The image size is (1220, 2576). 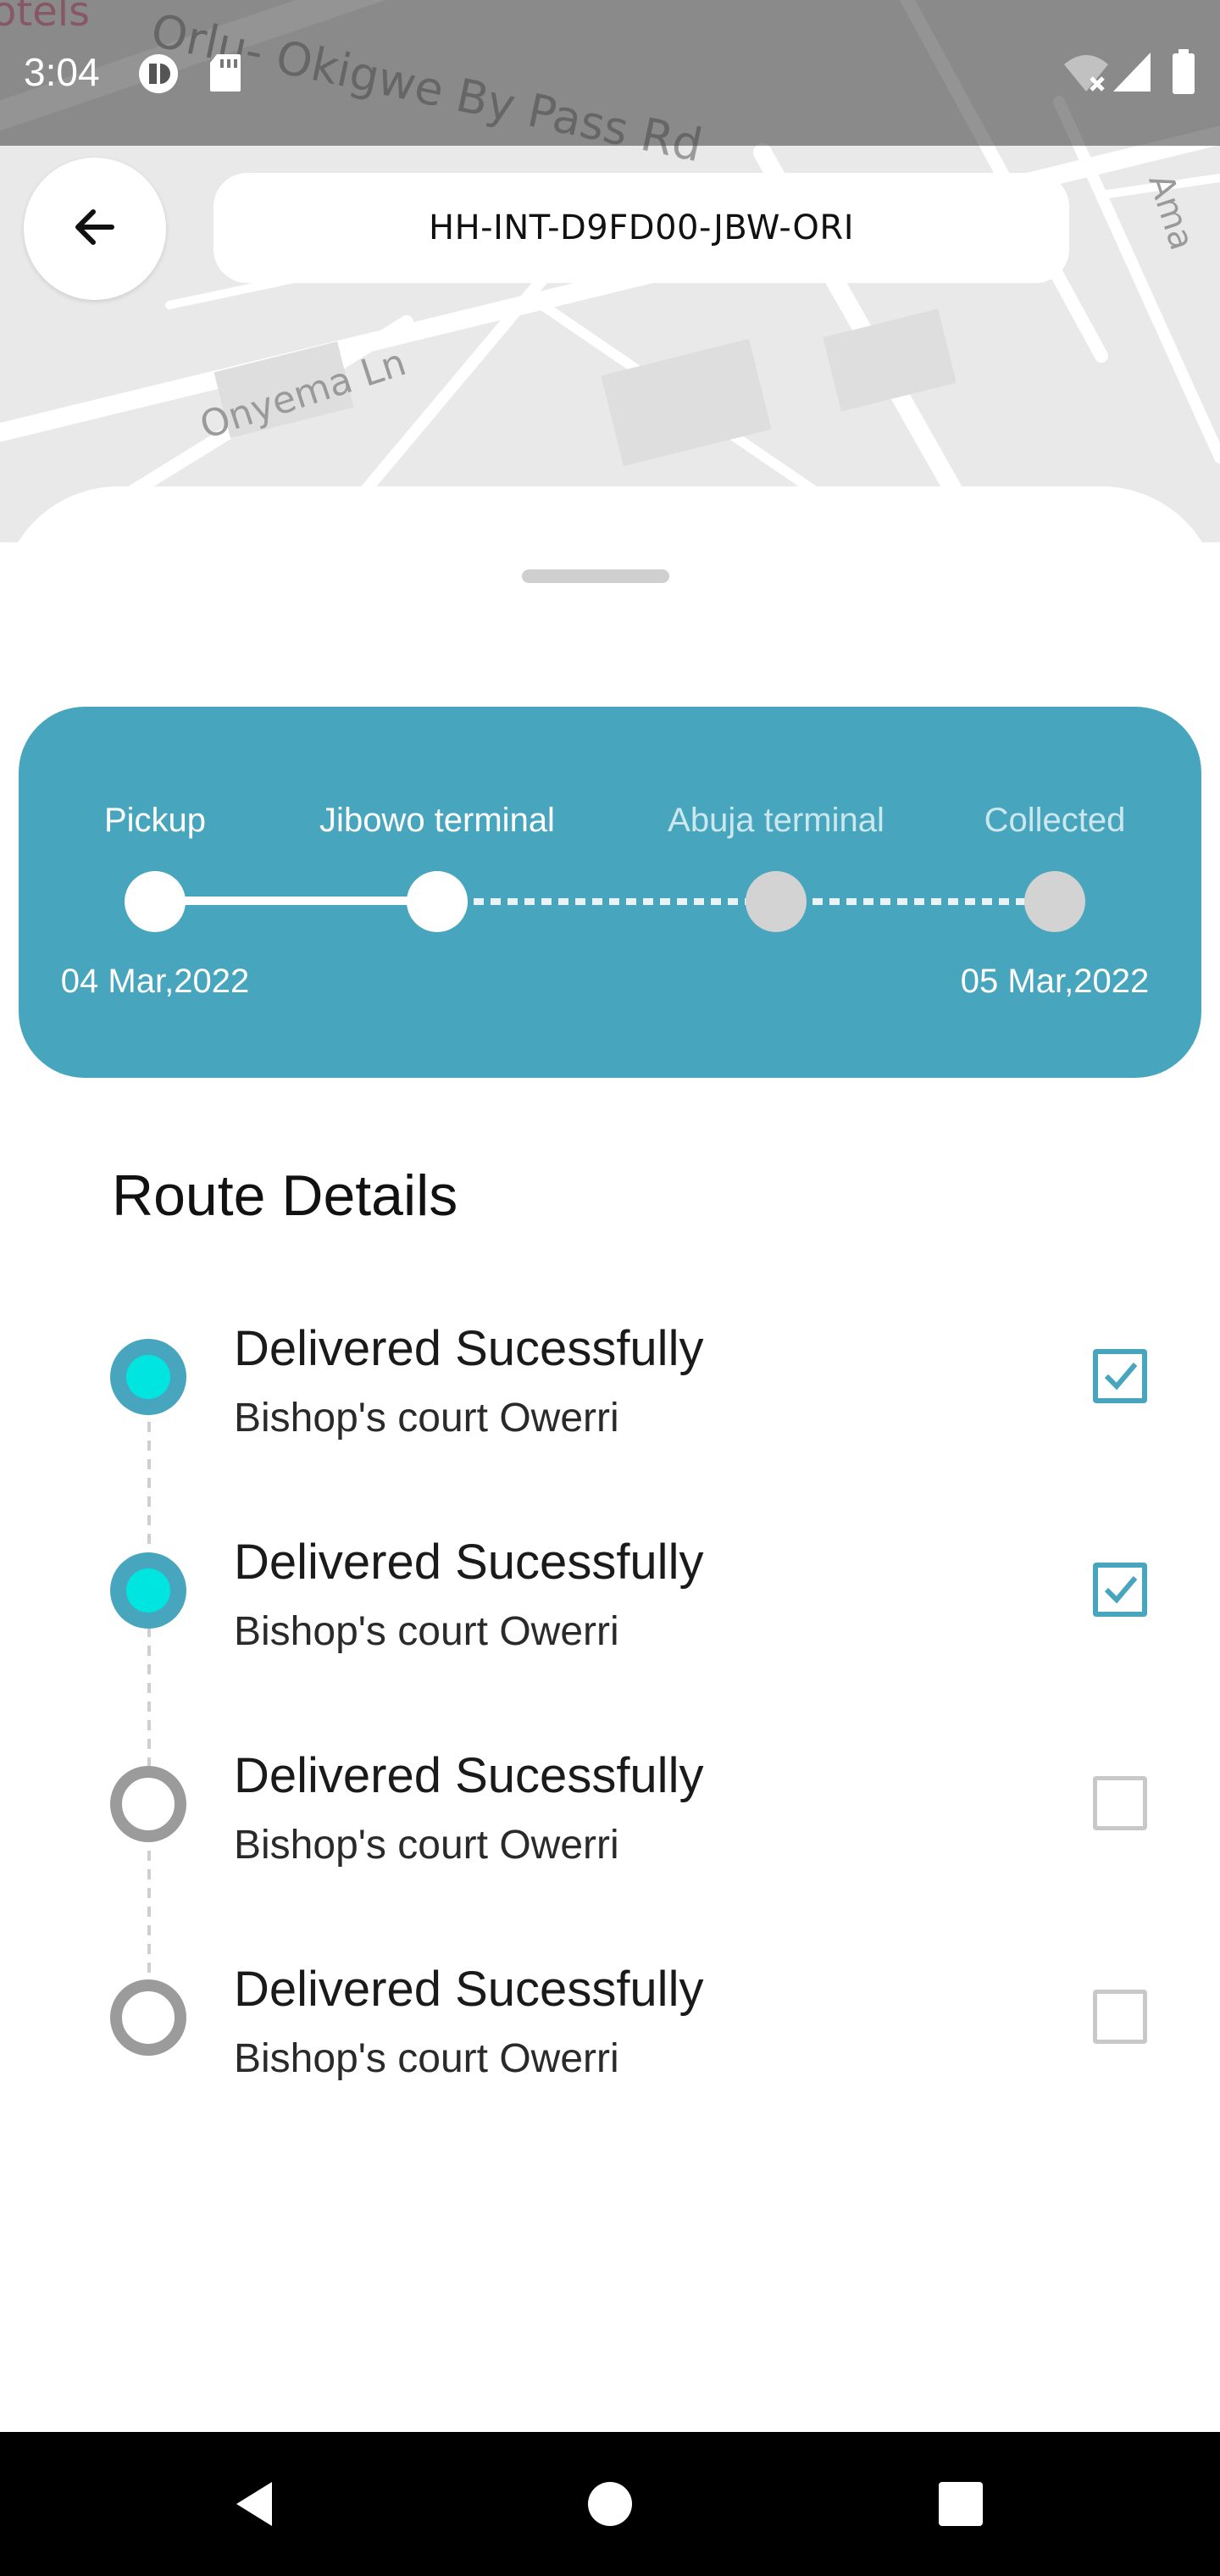 I want to click on drag-handle, so click(x=595, y=576).